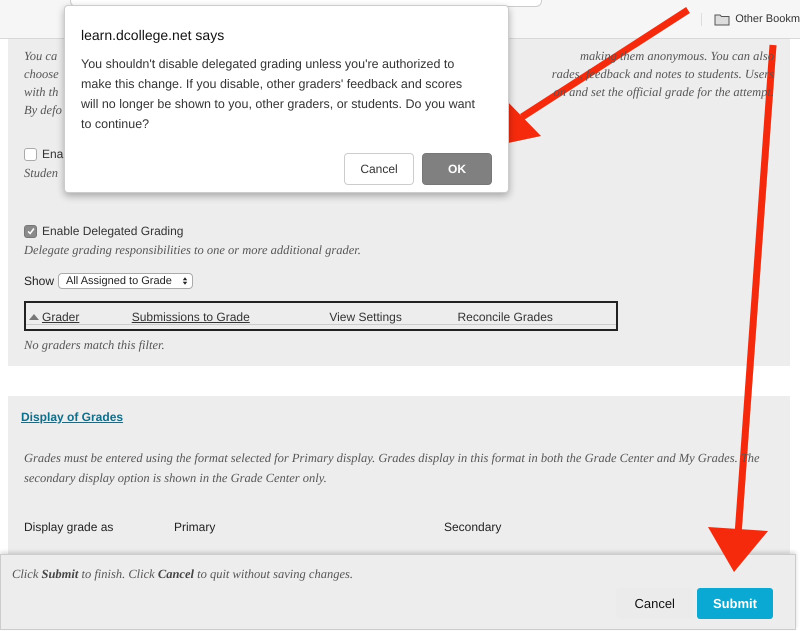 This screenshot has width=800, height=631. What do you see at coordinates (473, 527) in the screenshot?
I see `column-header: Secondary` at bounding box center [473, 527].